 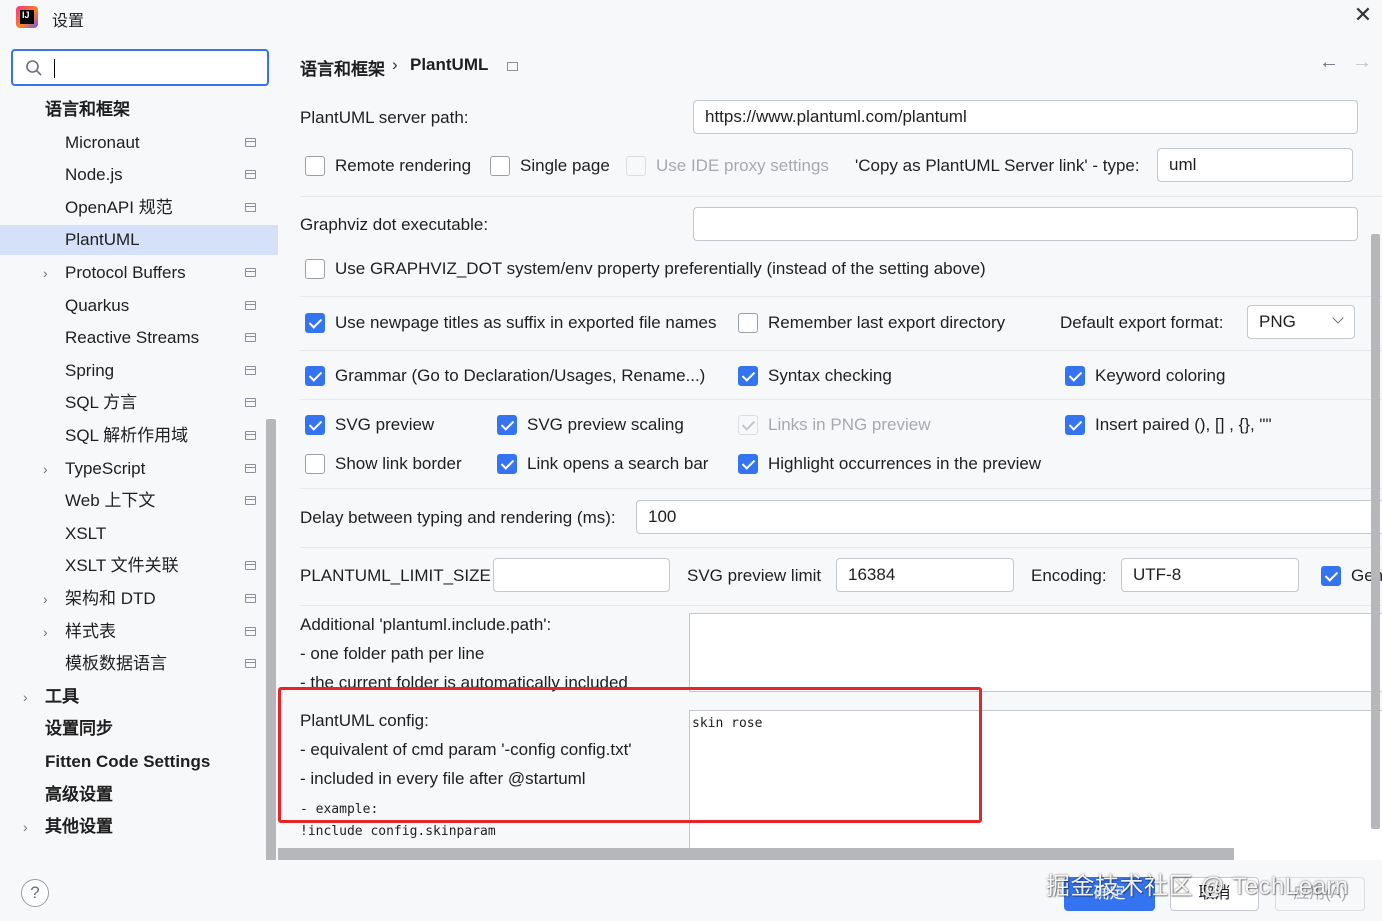 What do you see at coordinates (1035, 652) in the screenshot?
I see `include-path-textarea` at bounding box center [1035, 652].